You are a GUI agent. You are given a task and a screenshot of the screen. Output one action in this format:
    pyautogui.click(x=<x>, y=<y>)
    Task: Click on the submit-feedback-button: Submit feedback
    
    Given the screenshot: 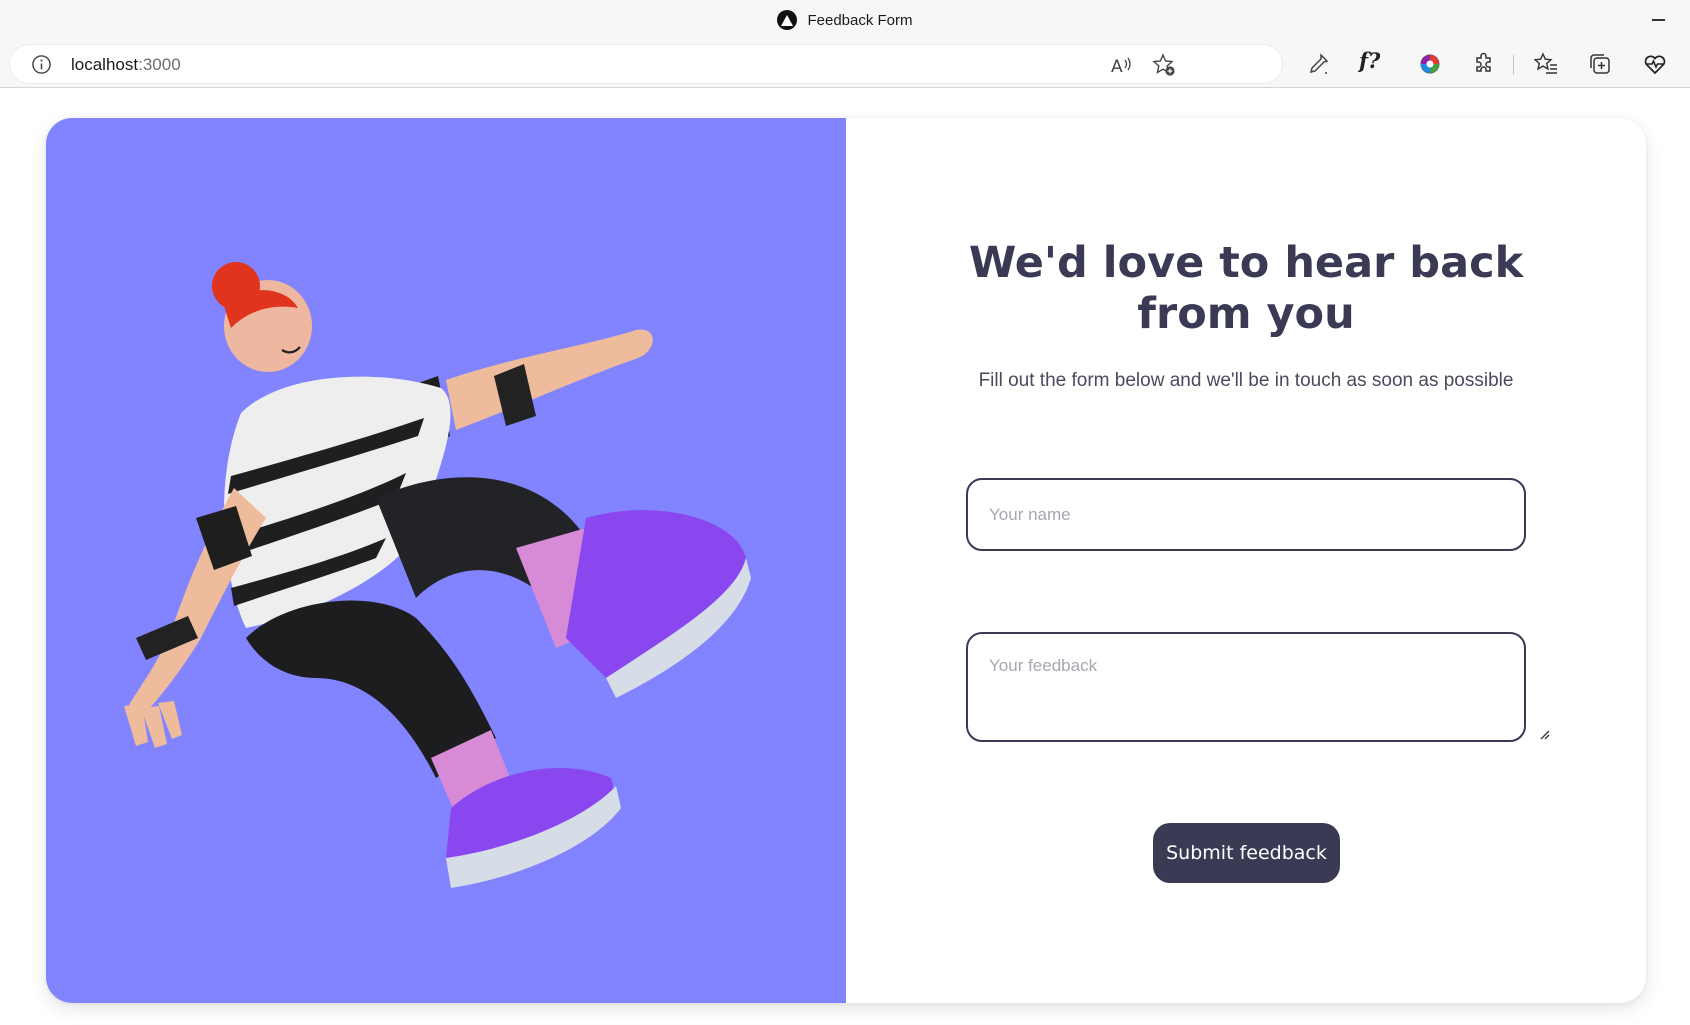 What is the action you would take?
    pyautogui.click(x=1246, y=853)
    